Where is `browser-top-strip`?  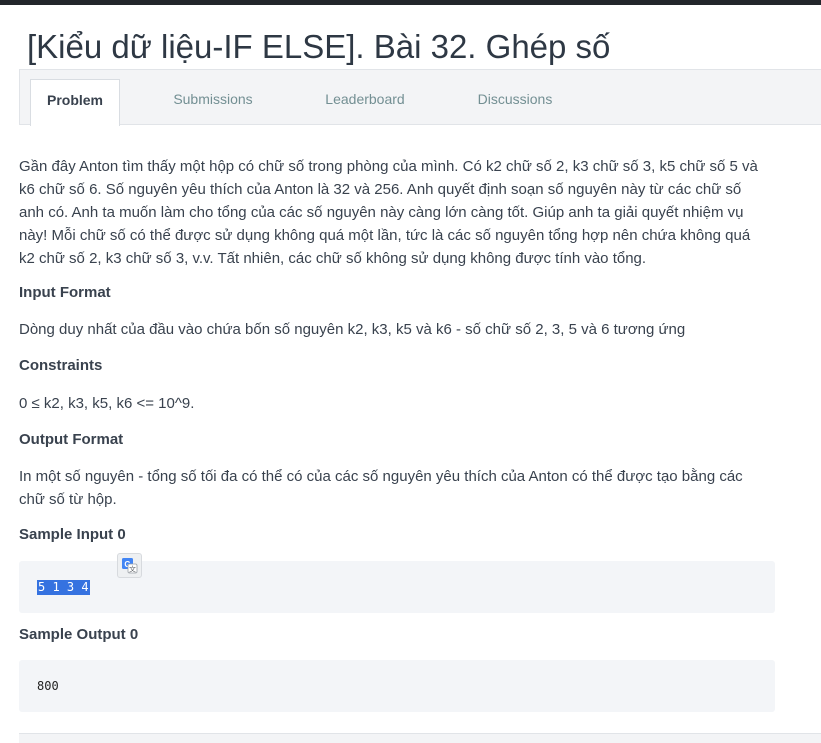 browser-top-strip is located at coordinates (410, 2).